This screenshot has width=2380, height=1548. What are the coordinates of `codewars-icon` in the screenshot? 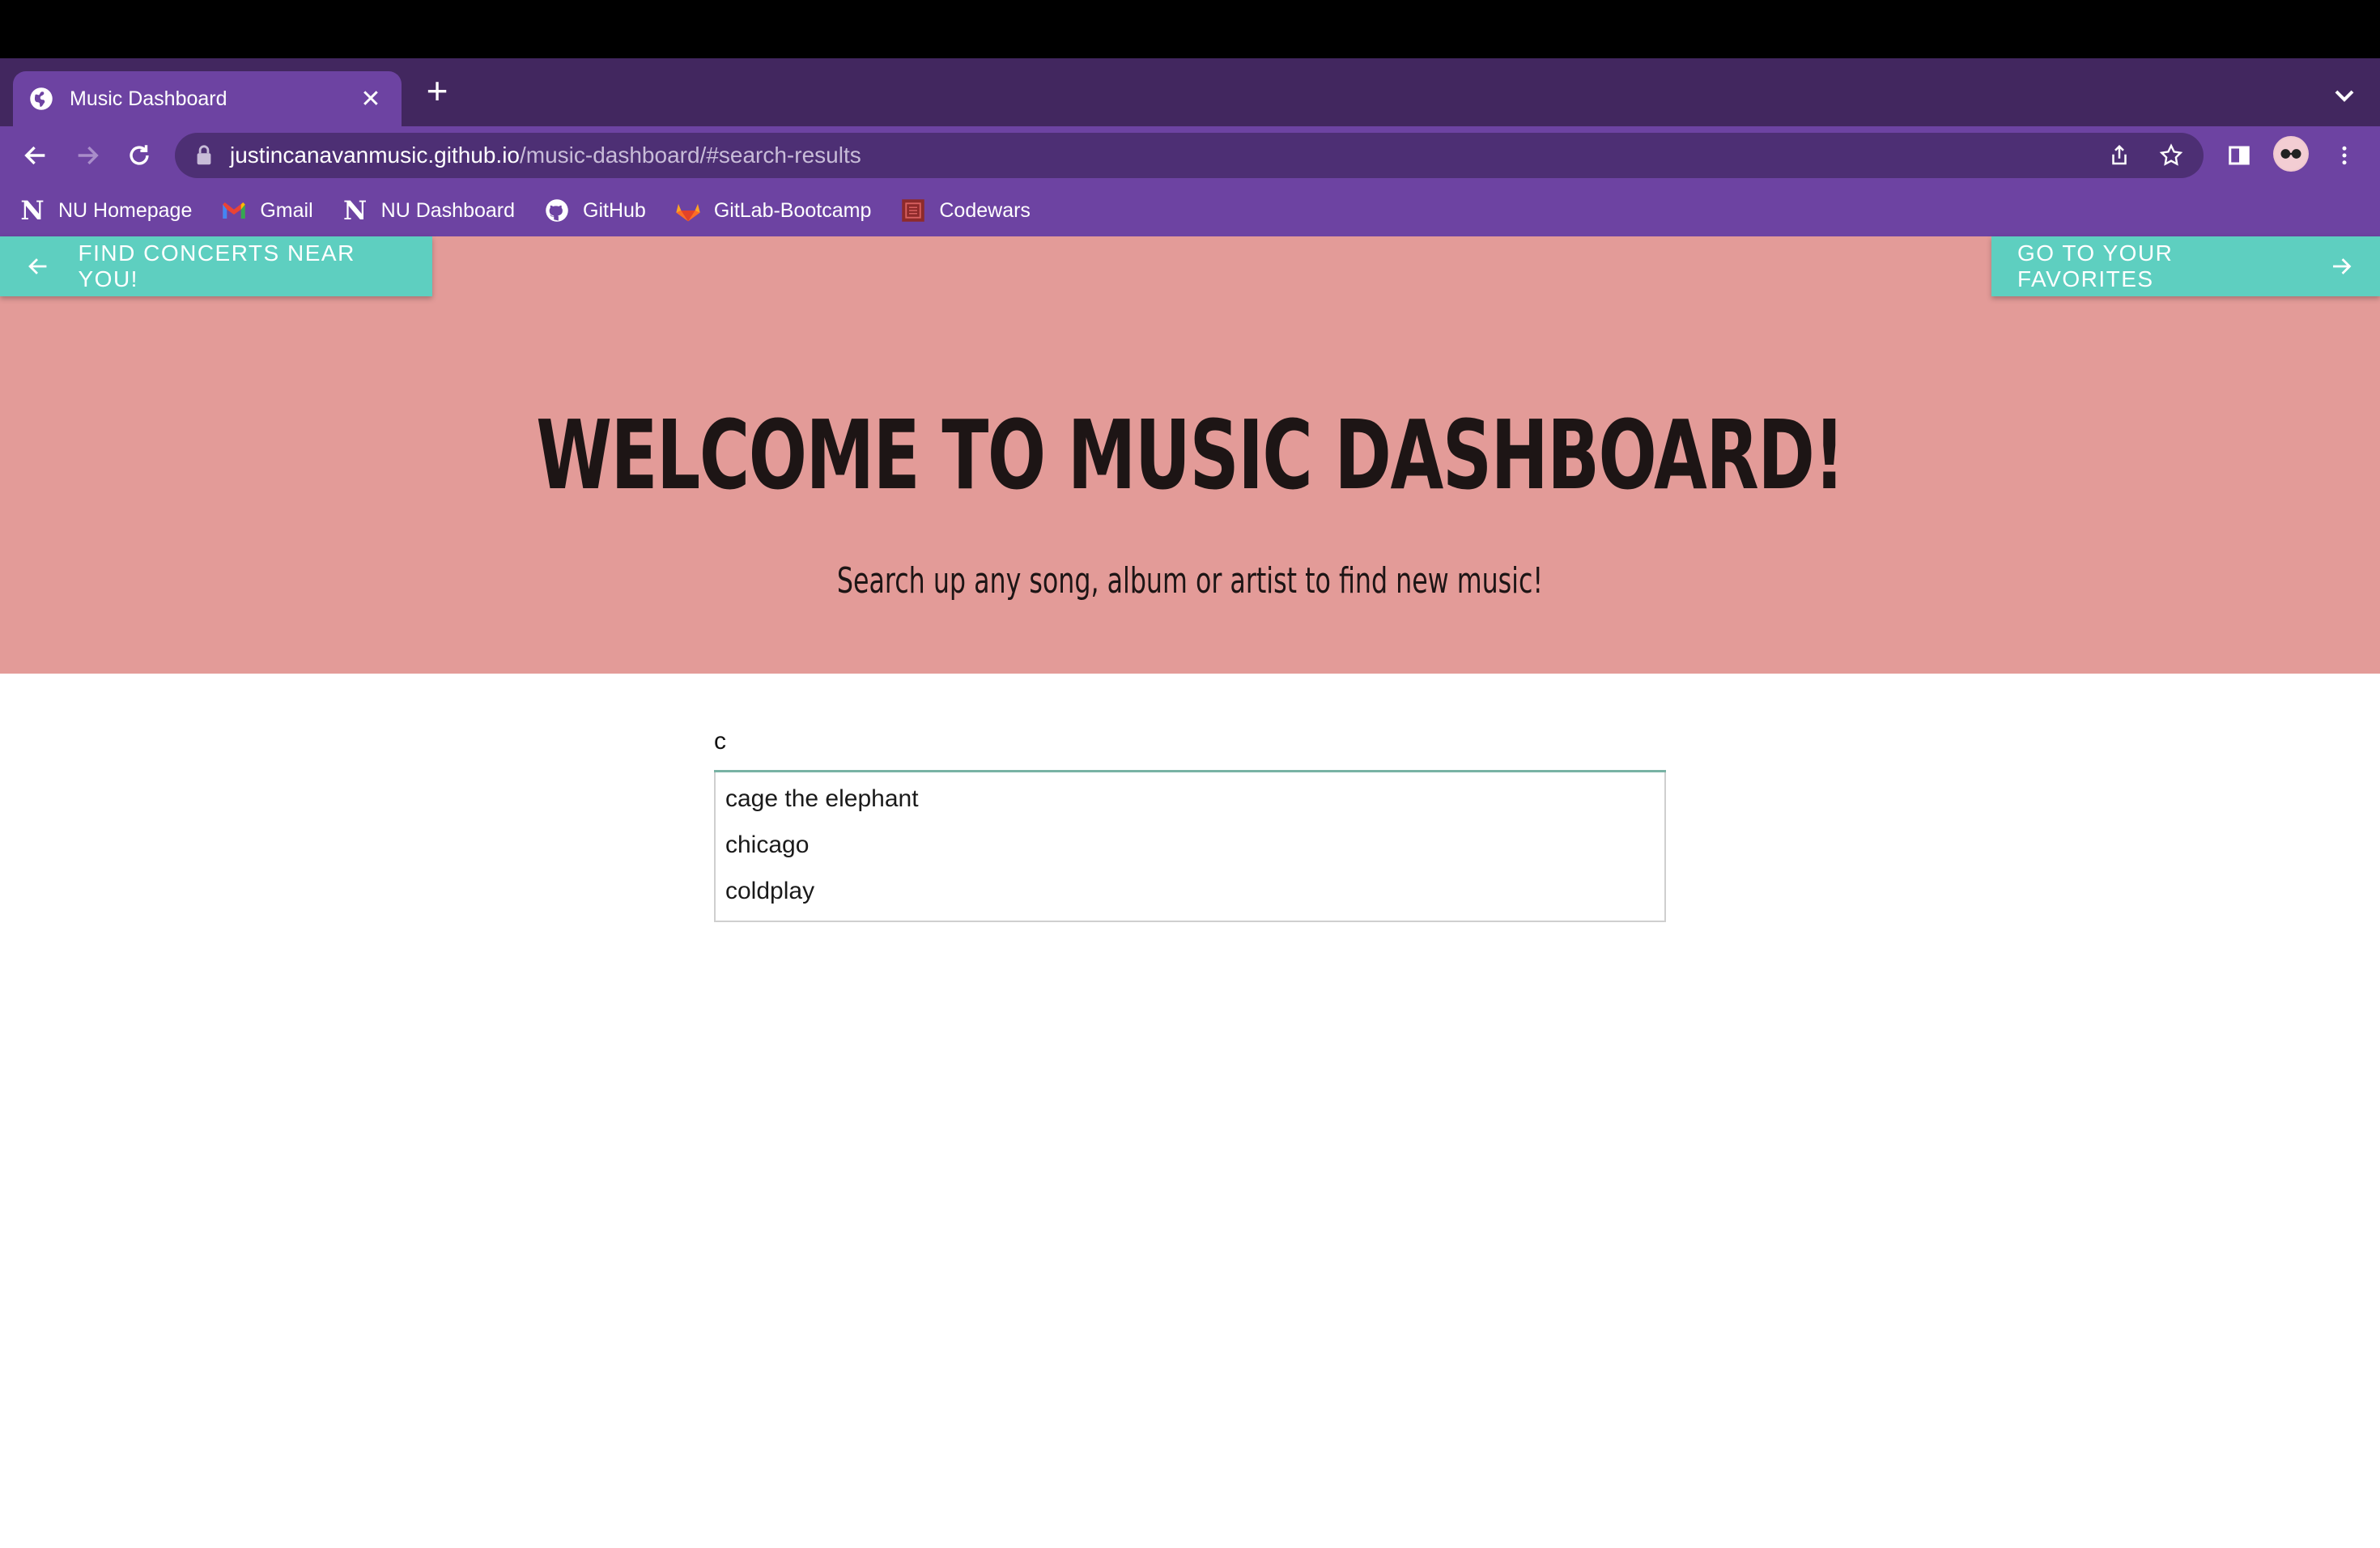 It's located at (913, 210).